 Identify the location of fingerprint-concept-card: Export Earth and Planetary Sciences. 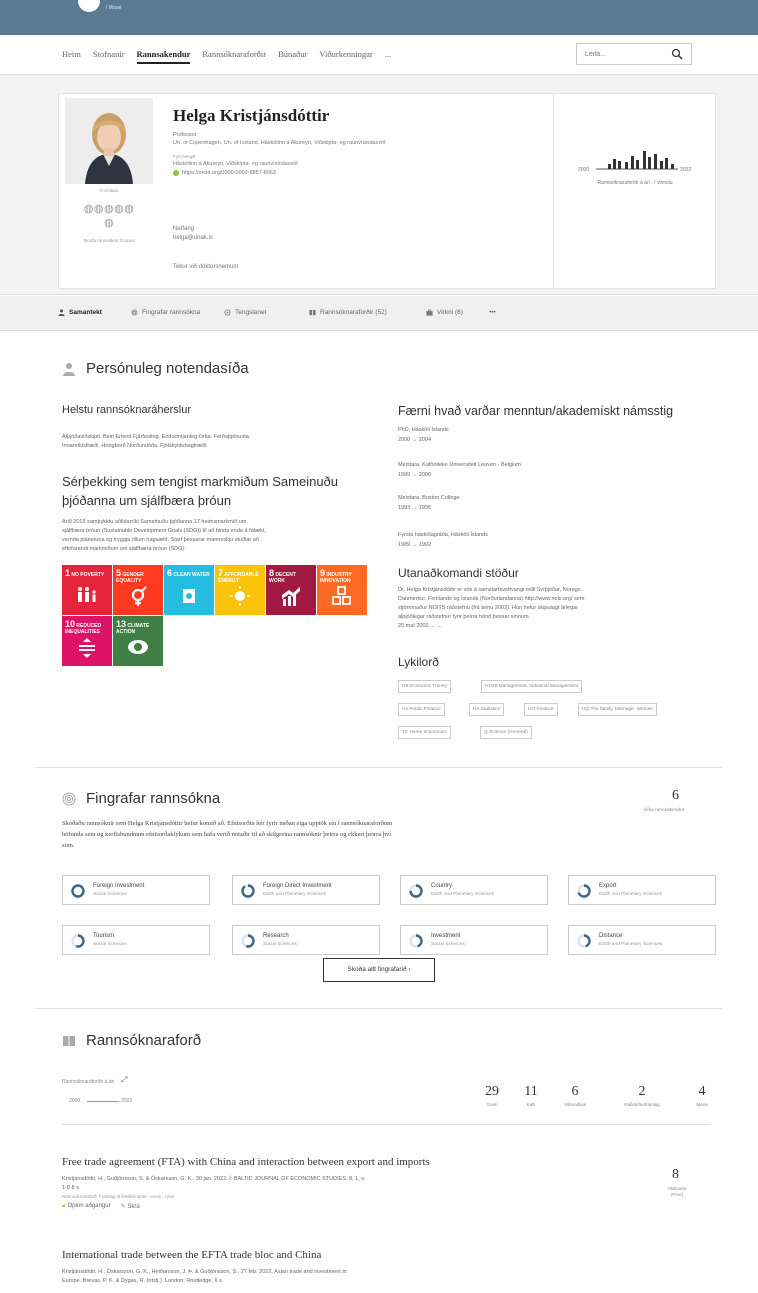
(642, 890).